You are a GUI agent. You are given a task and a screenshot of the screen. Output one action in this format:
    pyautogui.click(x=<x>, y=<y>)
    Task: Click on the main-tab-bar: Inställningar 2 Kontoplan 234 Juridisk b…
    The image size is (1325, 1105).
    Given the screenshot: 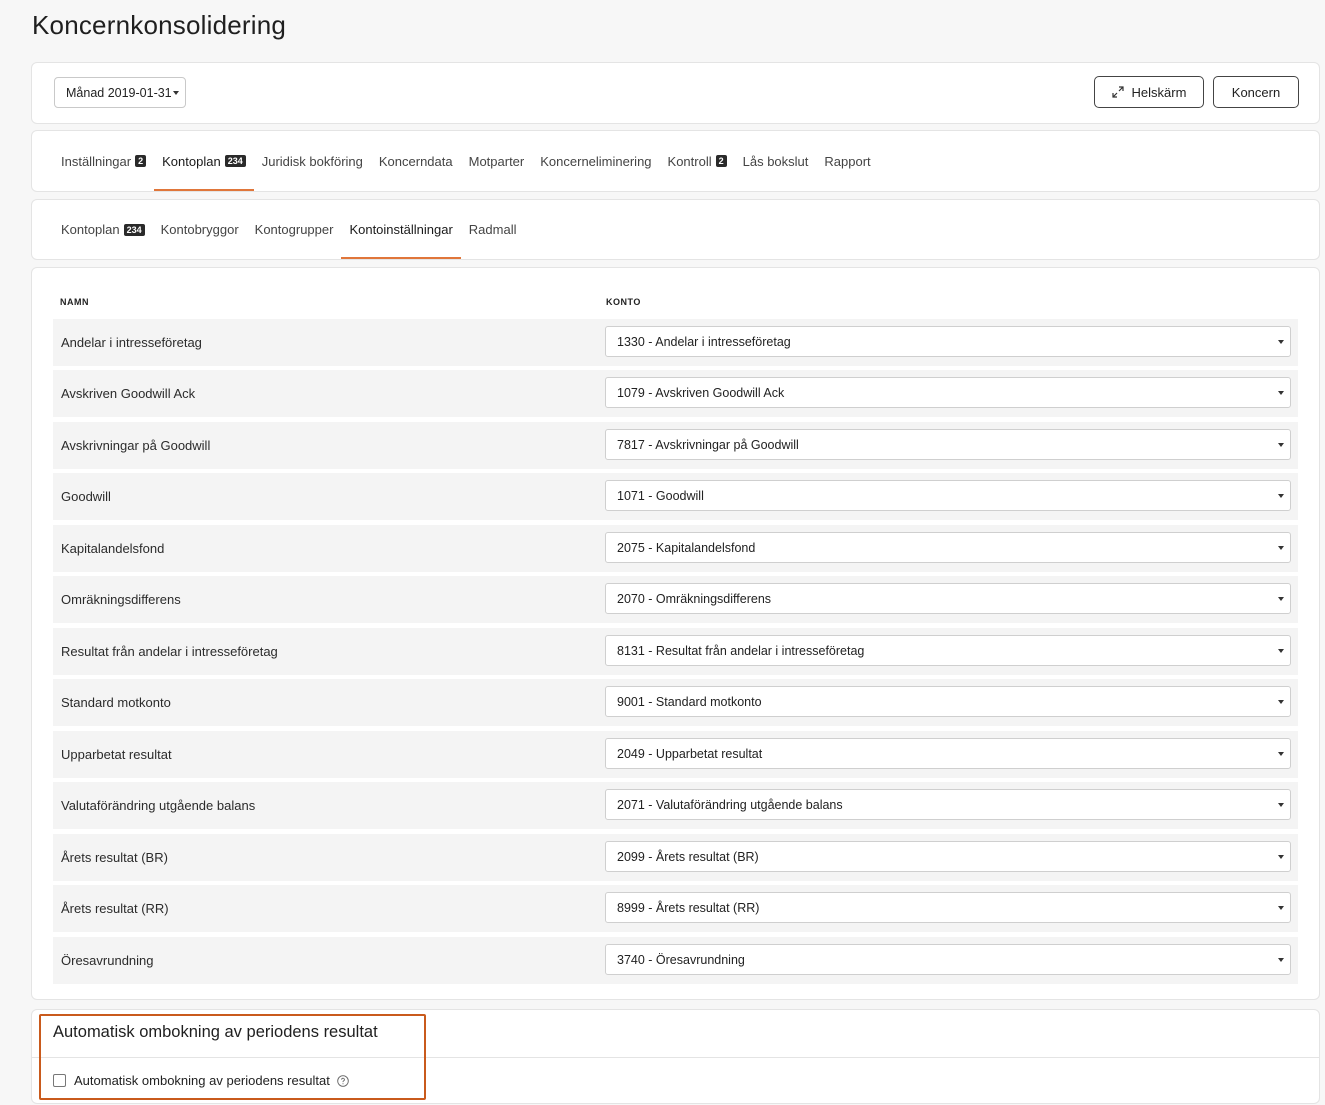 What is the action you would take?
    pyautogui.click(x=675, y=161)
    